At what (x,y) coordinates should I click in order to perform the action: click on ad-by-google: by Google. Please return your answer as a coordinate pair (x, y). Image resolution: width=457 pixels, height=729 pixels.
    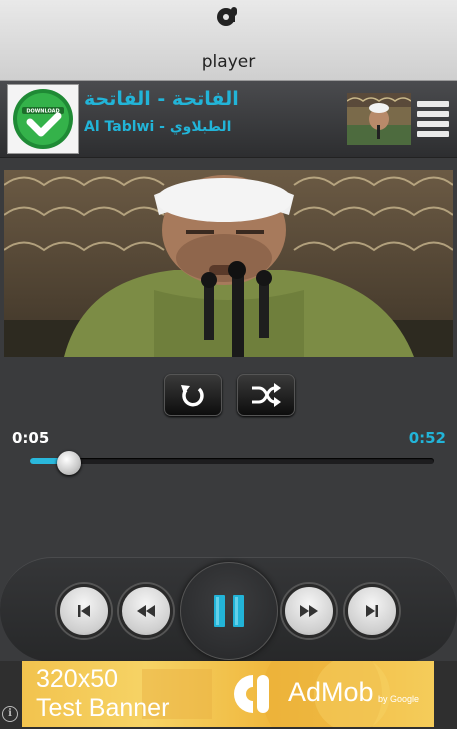
    Looking at the image, I should click on (399, 699).